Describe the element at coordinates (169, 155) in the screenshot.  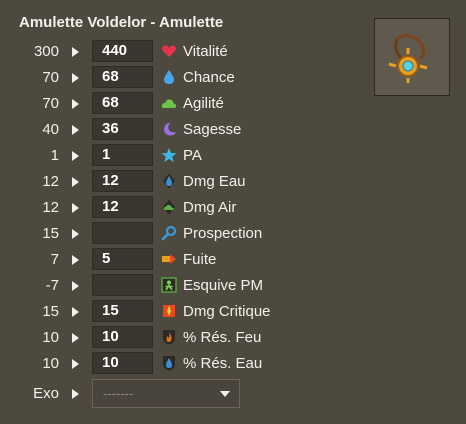
I see `star-icon` at that location.